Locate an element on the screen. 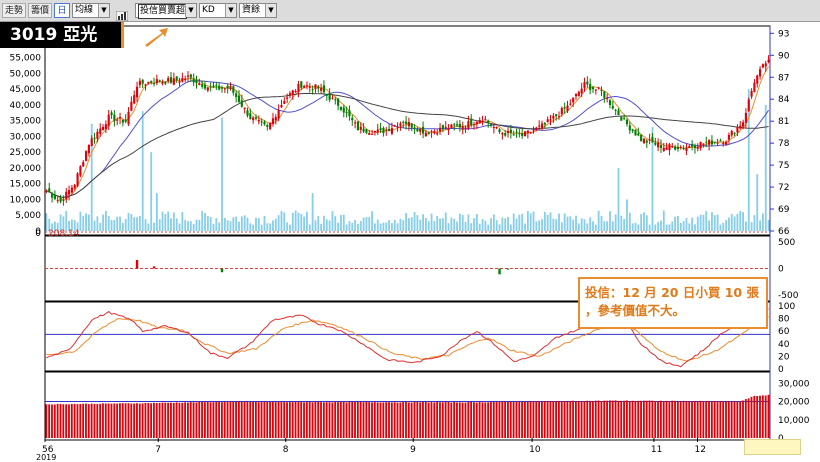 Image resolution: width=820 pixels, height=462 pixels. volume-tick-label: 25,000 is located at coordinates (26, 153).